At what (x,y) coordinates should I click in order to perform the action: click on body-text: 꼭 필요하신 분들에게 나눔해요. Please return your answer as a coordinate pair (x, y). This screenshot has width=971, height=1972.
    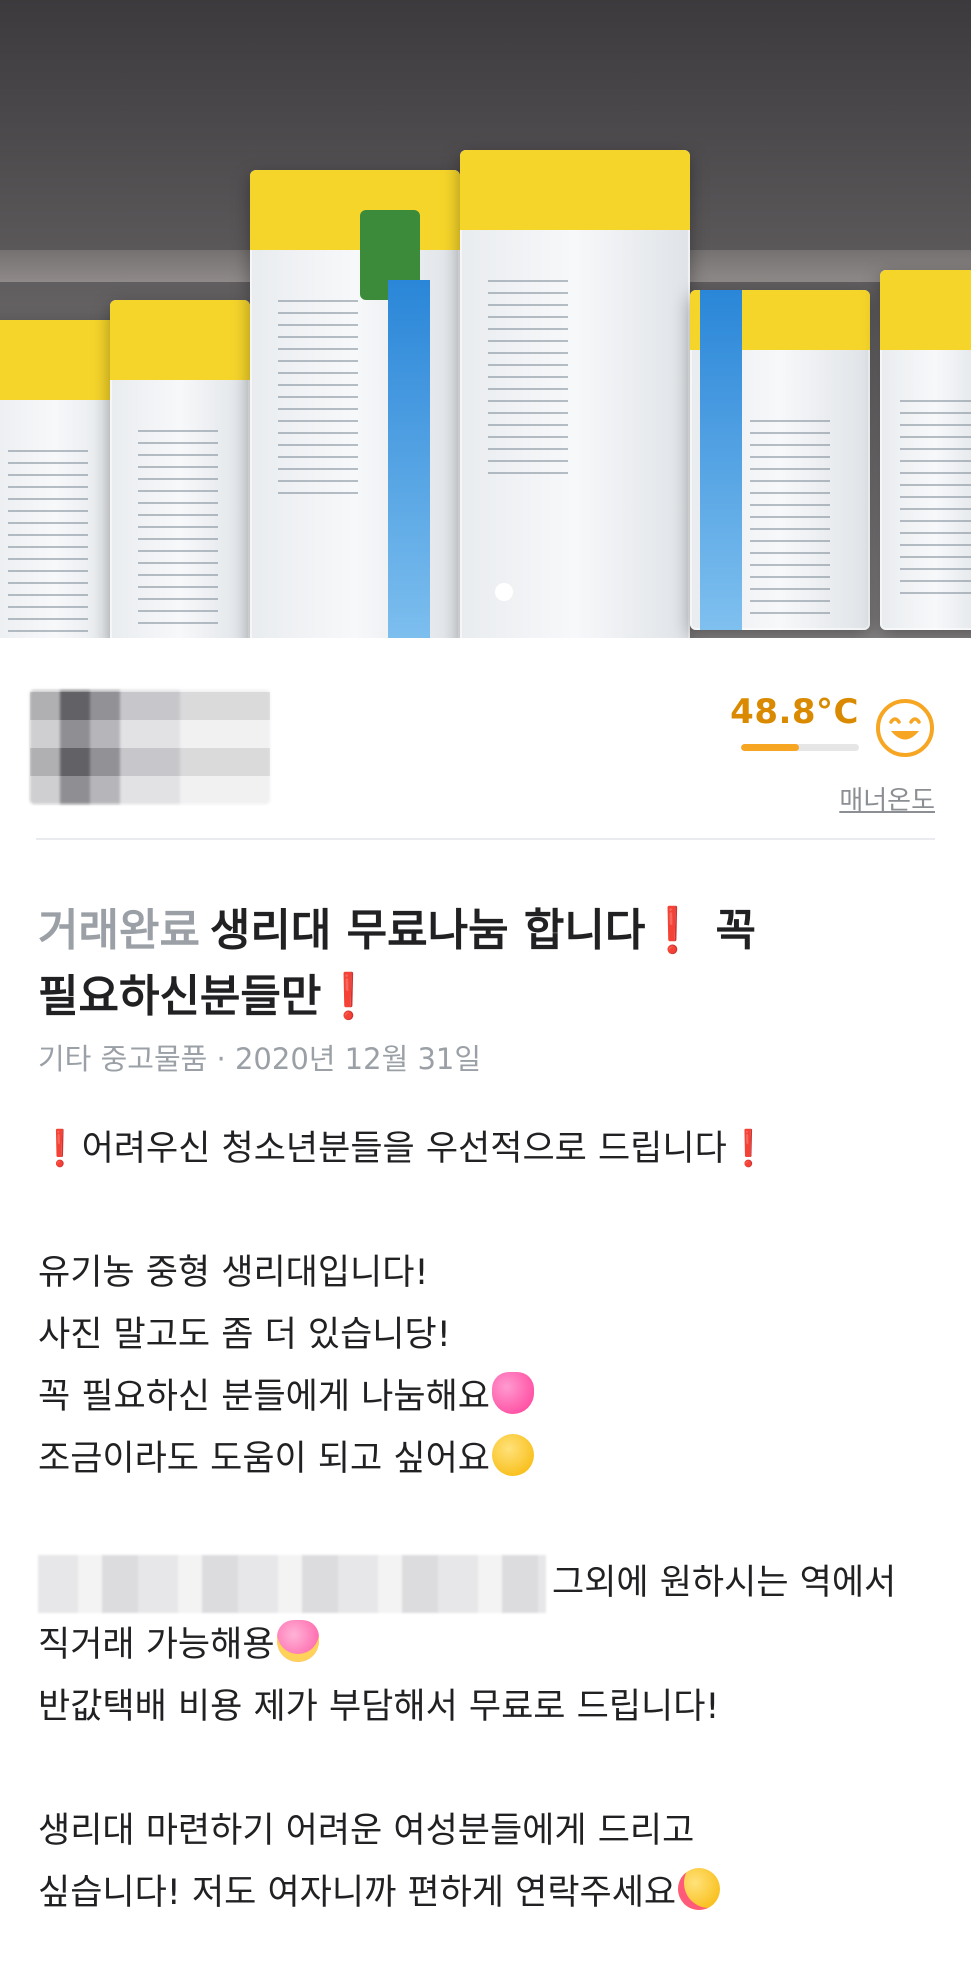
    Looking at the image, I should click on (264, 1397).